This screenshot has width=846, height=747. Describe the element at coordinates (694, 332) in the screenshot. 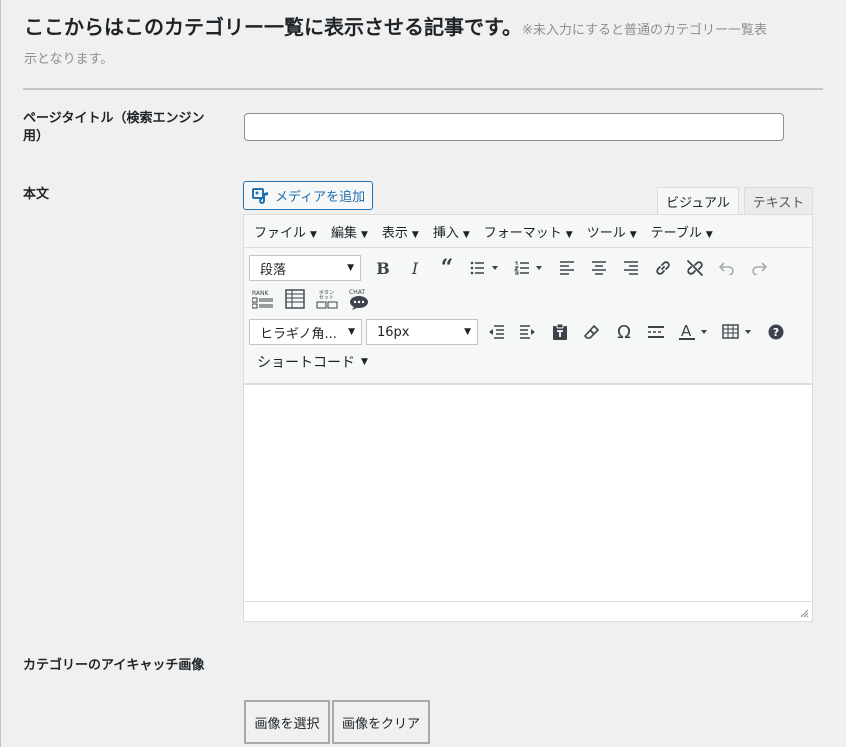

I see `text-color-icon: A` at that location.